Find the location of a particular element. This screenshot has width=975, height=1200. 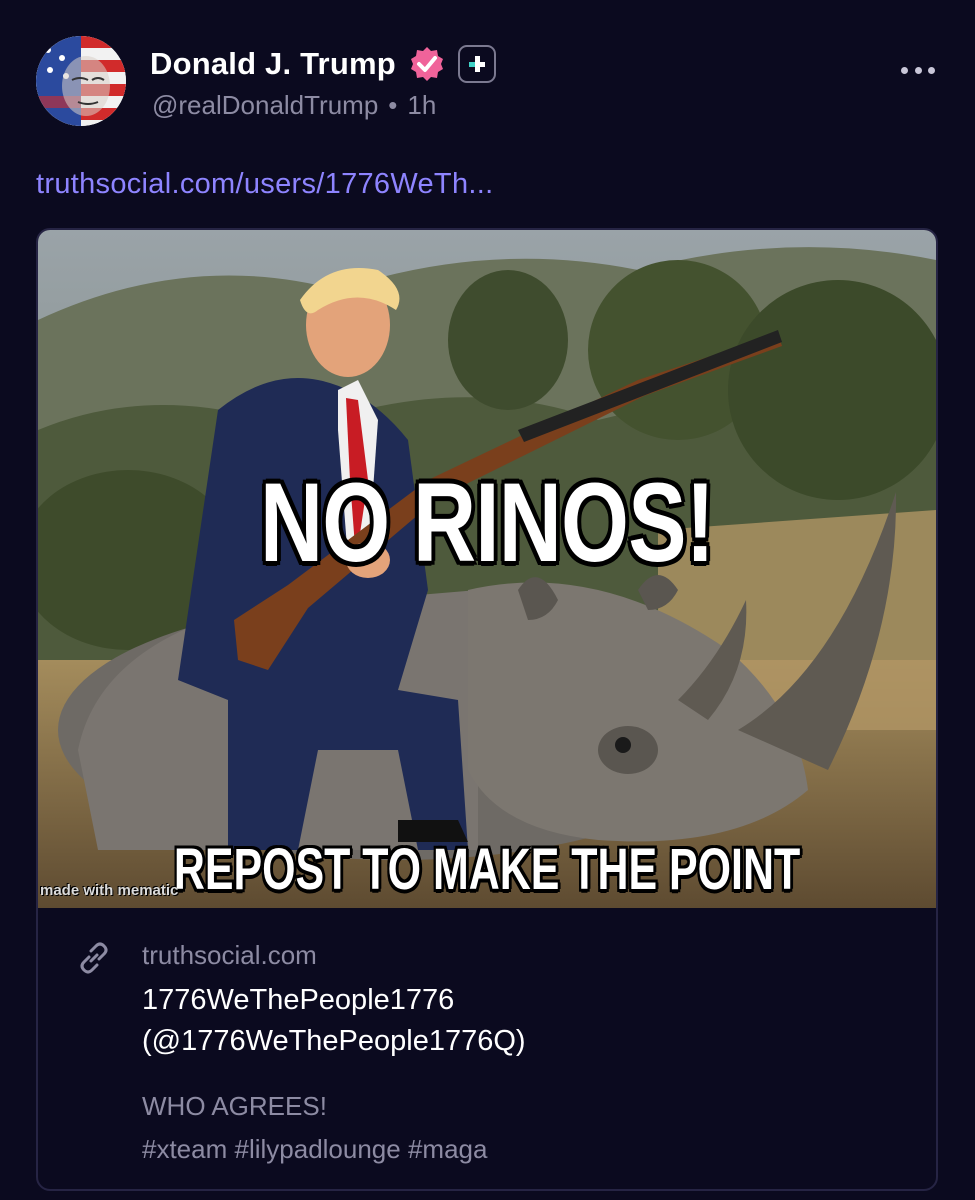

avatar-image is located at coordinates (81, 81).